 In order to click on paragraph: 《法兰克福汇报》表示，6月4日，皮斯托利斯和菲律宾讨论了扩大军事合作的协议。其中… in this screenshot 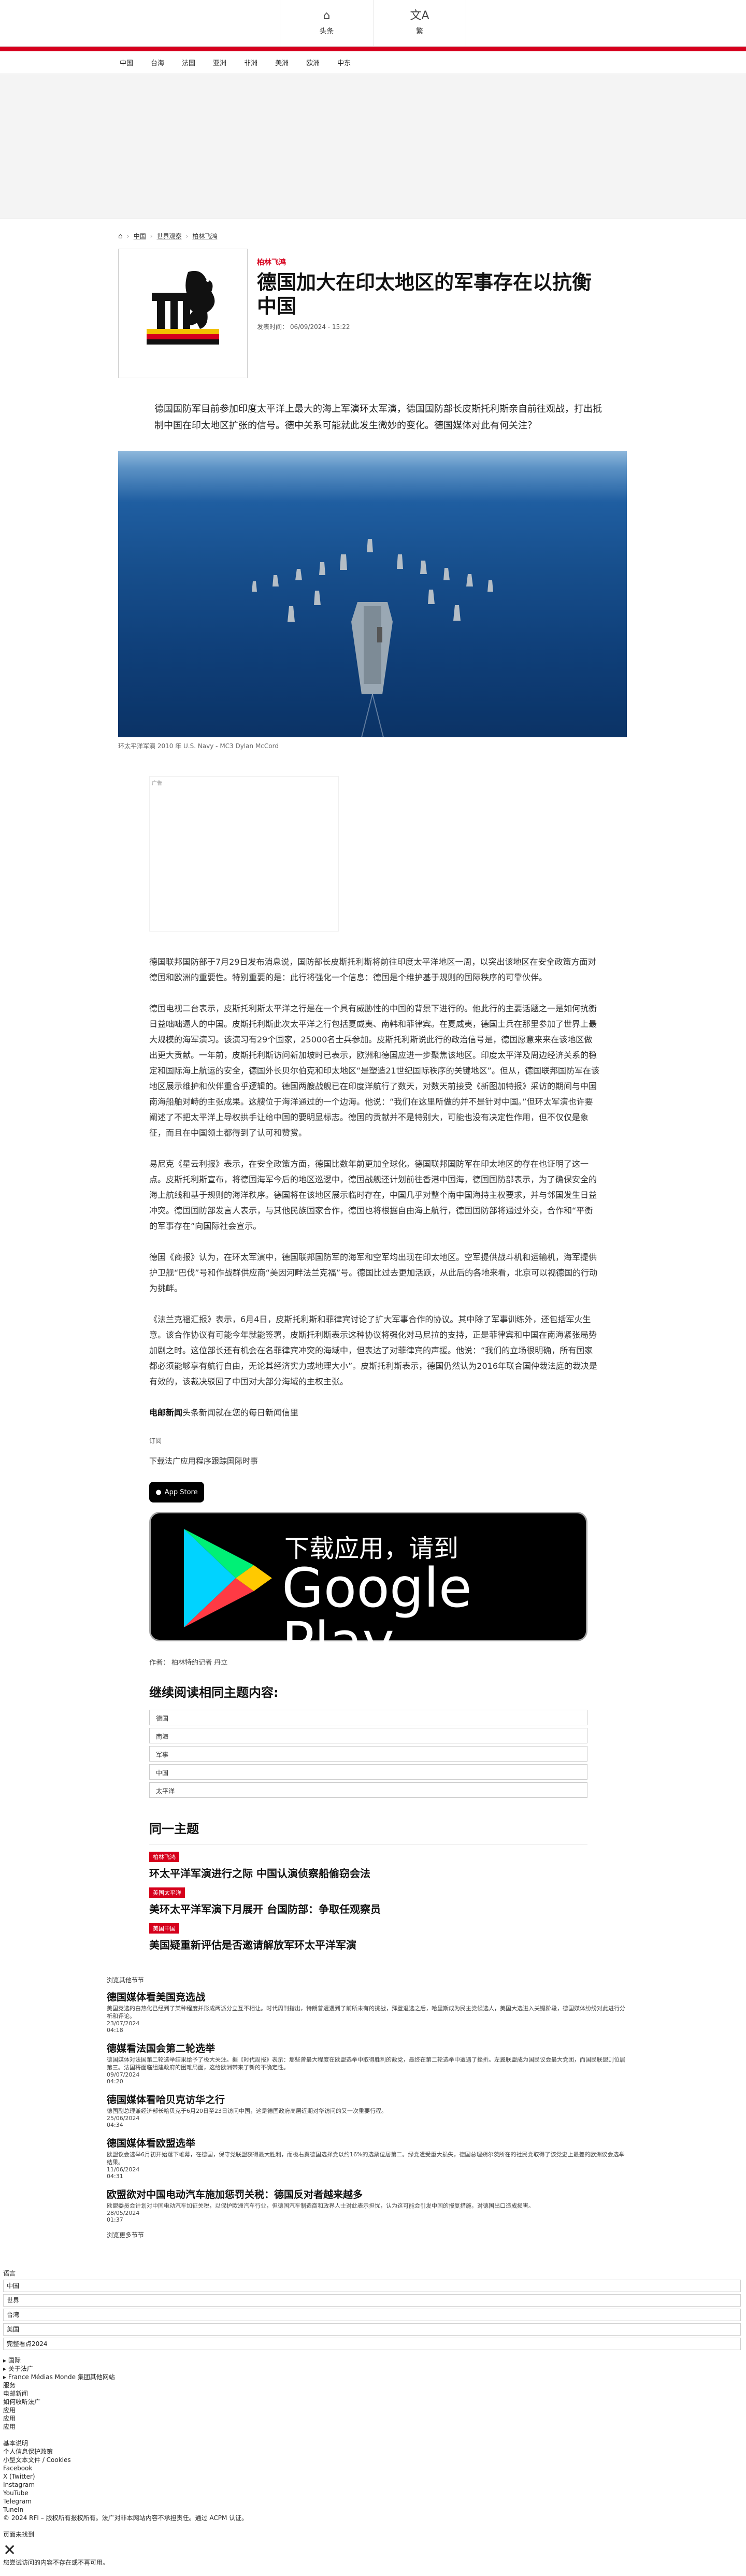, I will do `click(373, 1350)`.